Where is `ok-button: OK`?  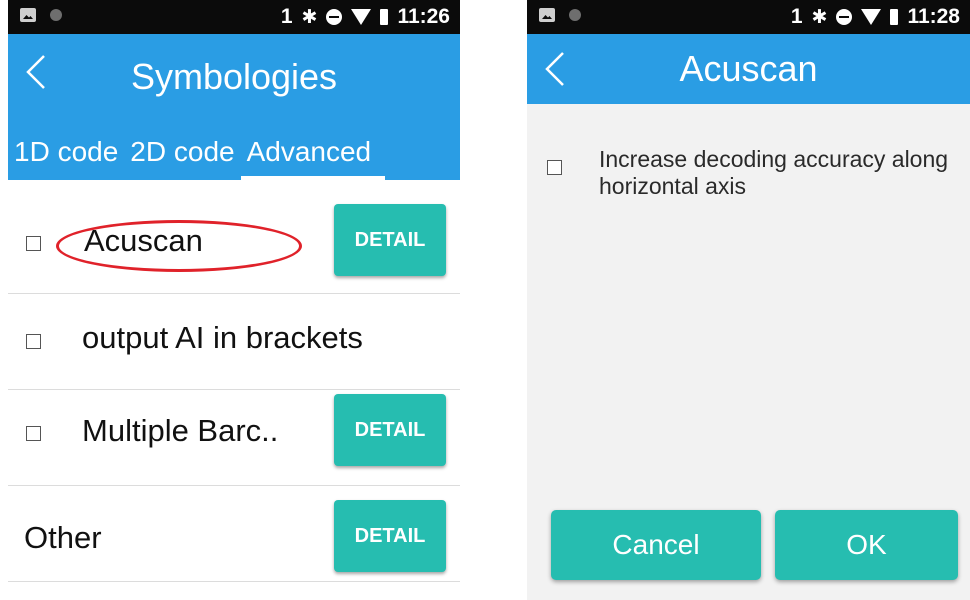 ok-button: OK is located at coordinates (866, 545).